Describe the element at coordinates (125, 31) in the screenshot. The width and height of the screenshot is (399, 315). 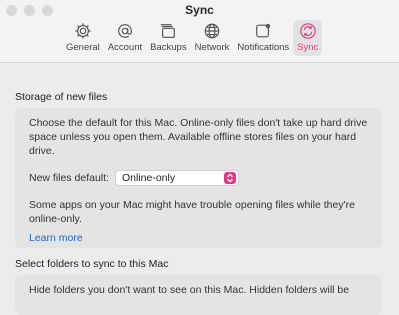
I see `at-sign-icon` at that location.